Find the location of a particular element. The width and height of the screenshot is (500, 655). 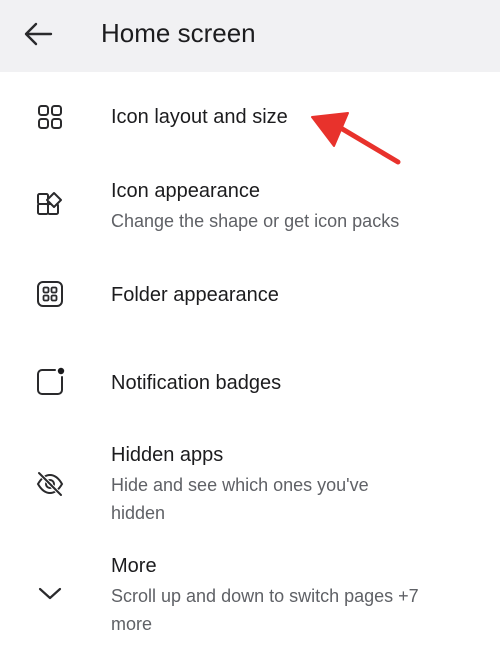

back-button is located at coordinates (38, 34).